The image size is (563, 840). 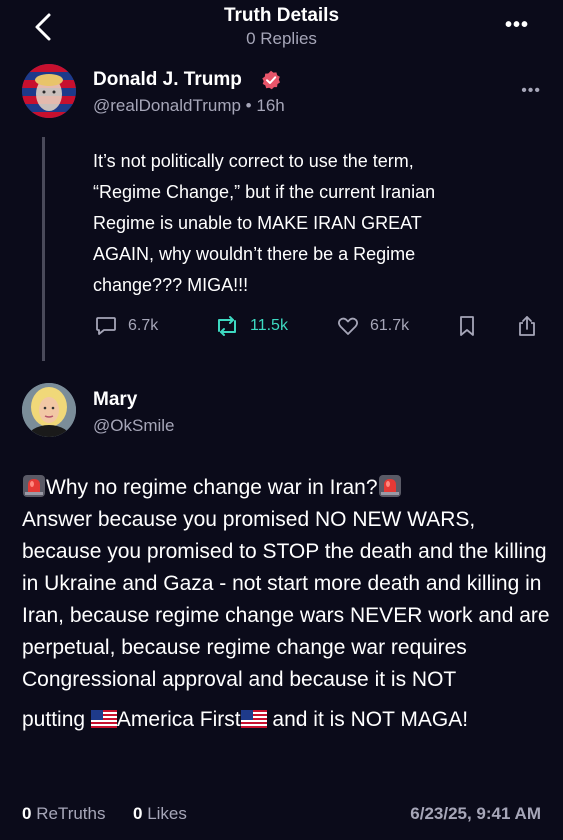 What do you see at coordinates (281, 38) in the screenshot?
I see `replies-count: 0 Replies` at bounding box center [281, 38].